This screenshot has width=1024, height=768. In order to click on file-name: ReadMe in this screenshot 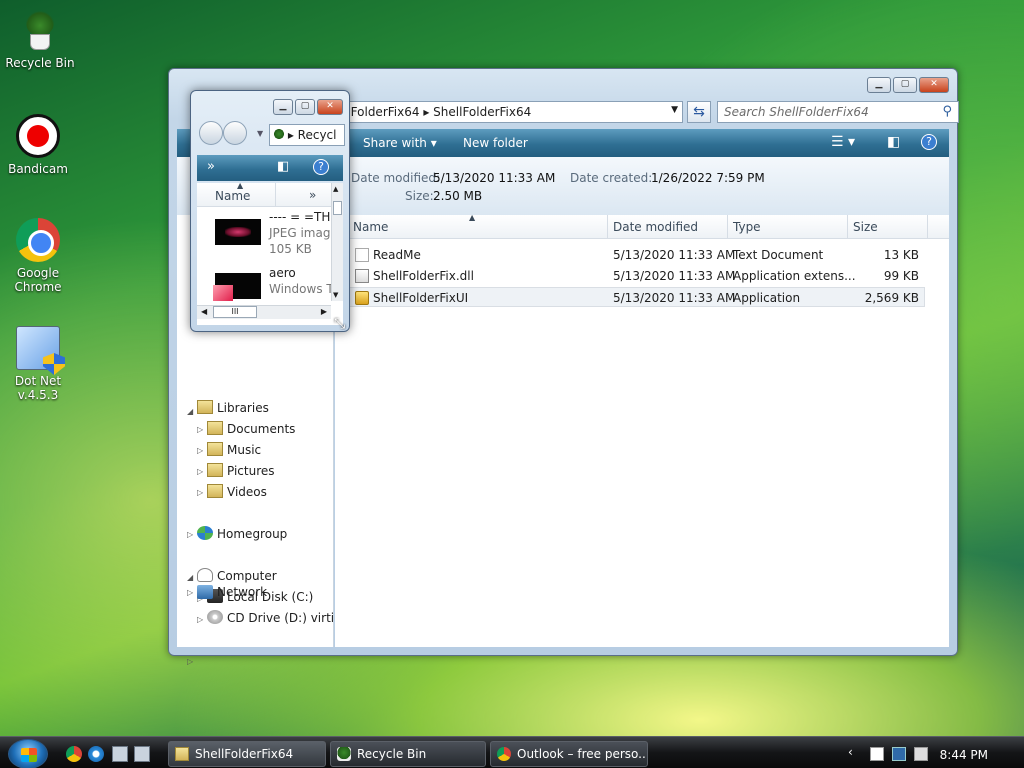, I will do `click(397, 255)`.